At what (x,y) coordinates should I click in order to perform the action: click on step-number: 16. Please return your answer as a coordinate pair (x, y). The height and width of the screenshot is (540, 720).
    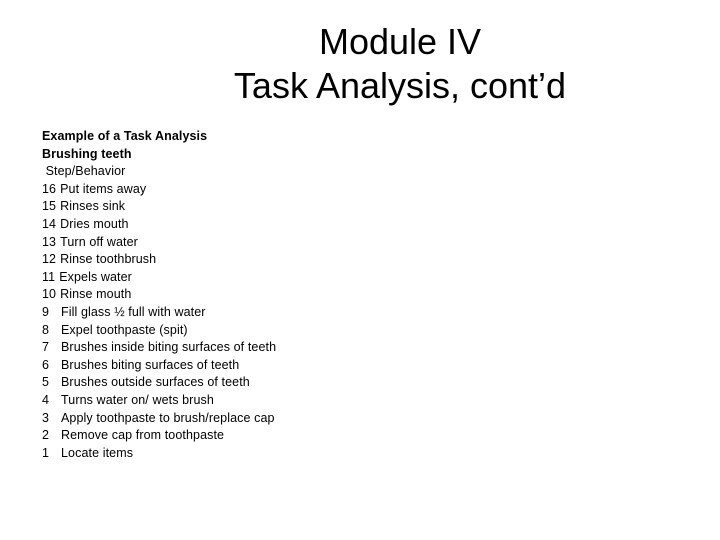
    Looking at the image, I should click on (49, 188).